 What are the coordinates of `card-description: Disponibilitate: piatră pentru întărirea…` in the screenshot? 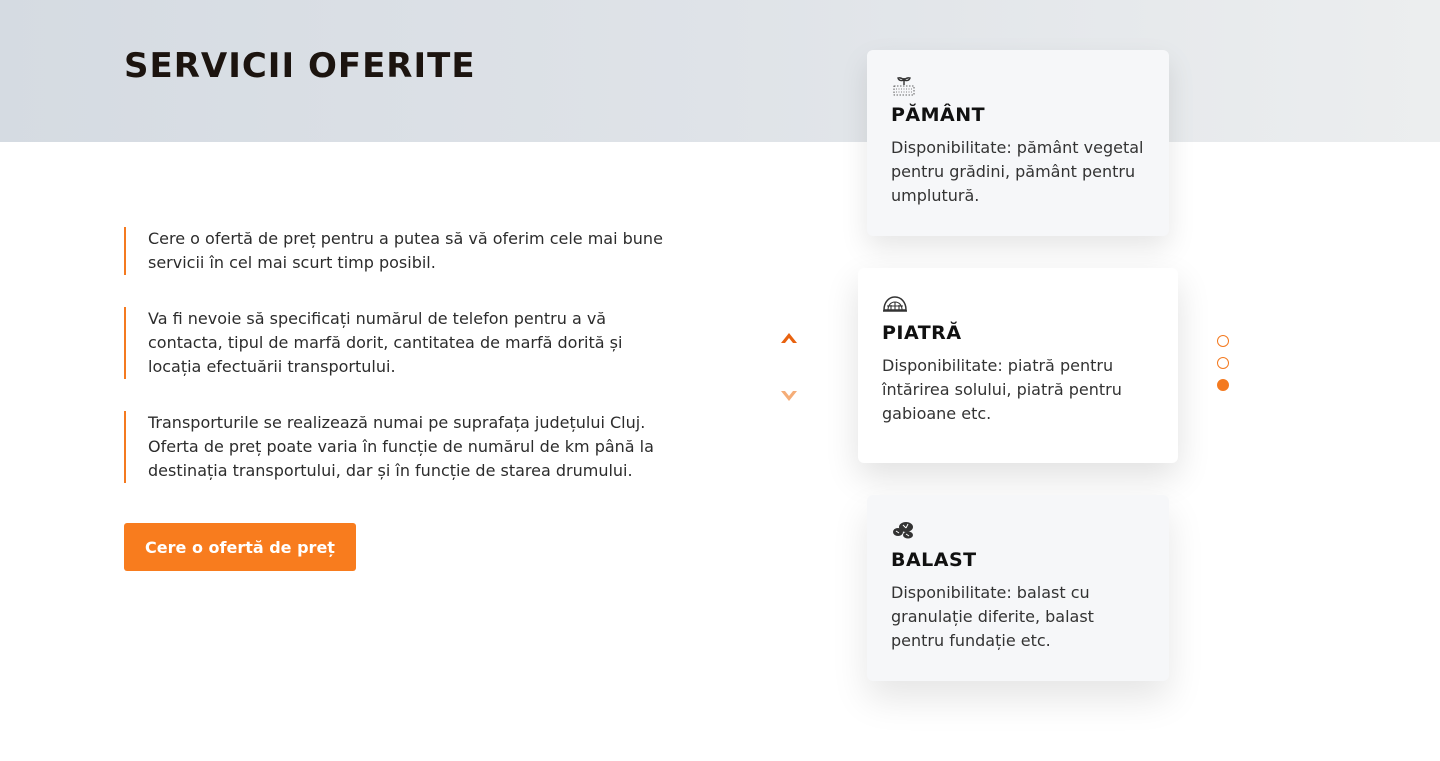 It's located at (1002, 389).